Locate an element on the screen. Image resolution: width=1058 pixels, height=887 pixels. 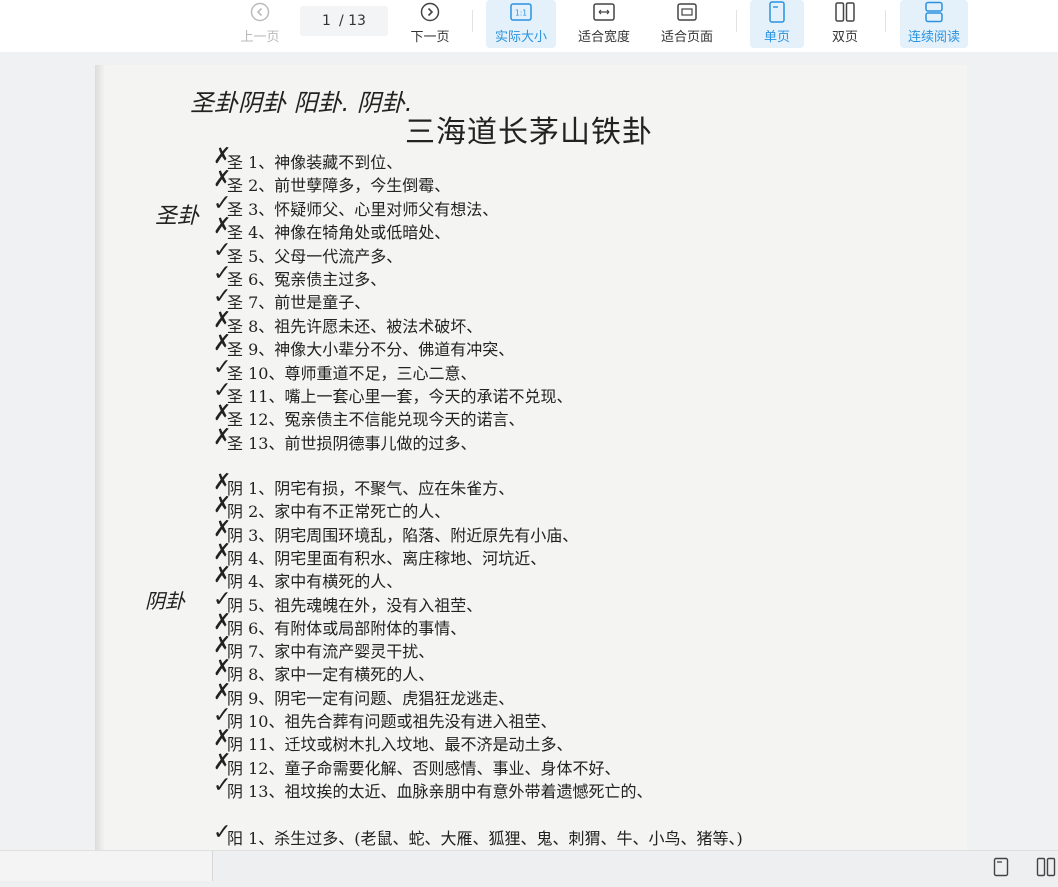
svg-text: 1:1 is located at coordinates (521, 13).